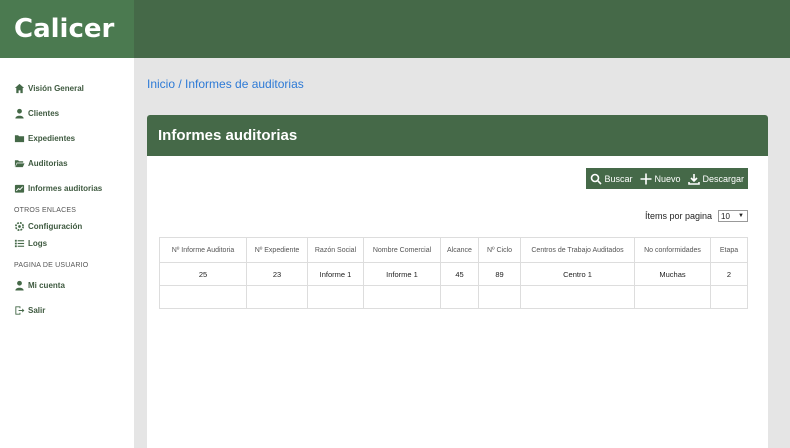 This screenshot has height=448, width=790. Describe the element at coordinates (45, 210) in the screenshot. I see `section-label-otros-enlaces: OTROS ENLACES` at that location.